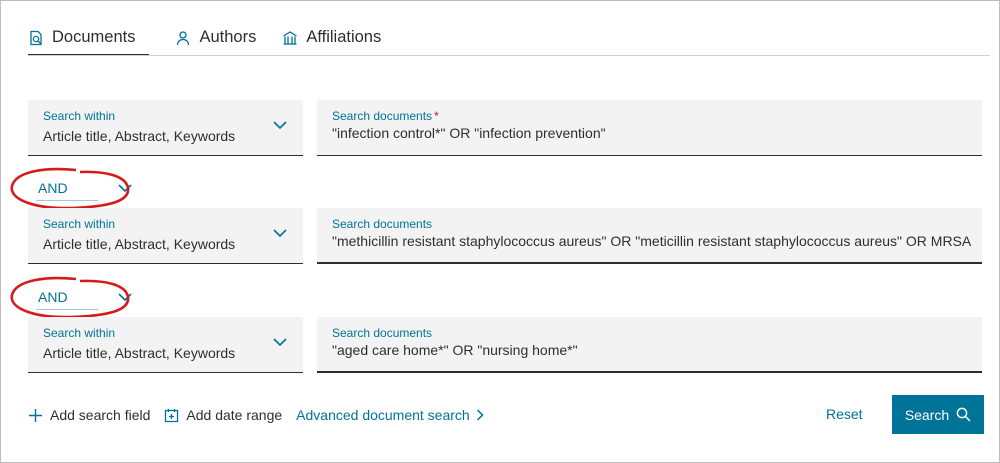 This screenshot has width=1000, height=463. What do you see at coordinates (344, 37) in the screenshot?
I see `tab-affiliations-label: Affiliations` at bounding box center [344, 37].